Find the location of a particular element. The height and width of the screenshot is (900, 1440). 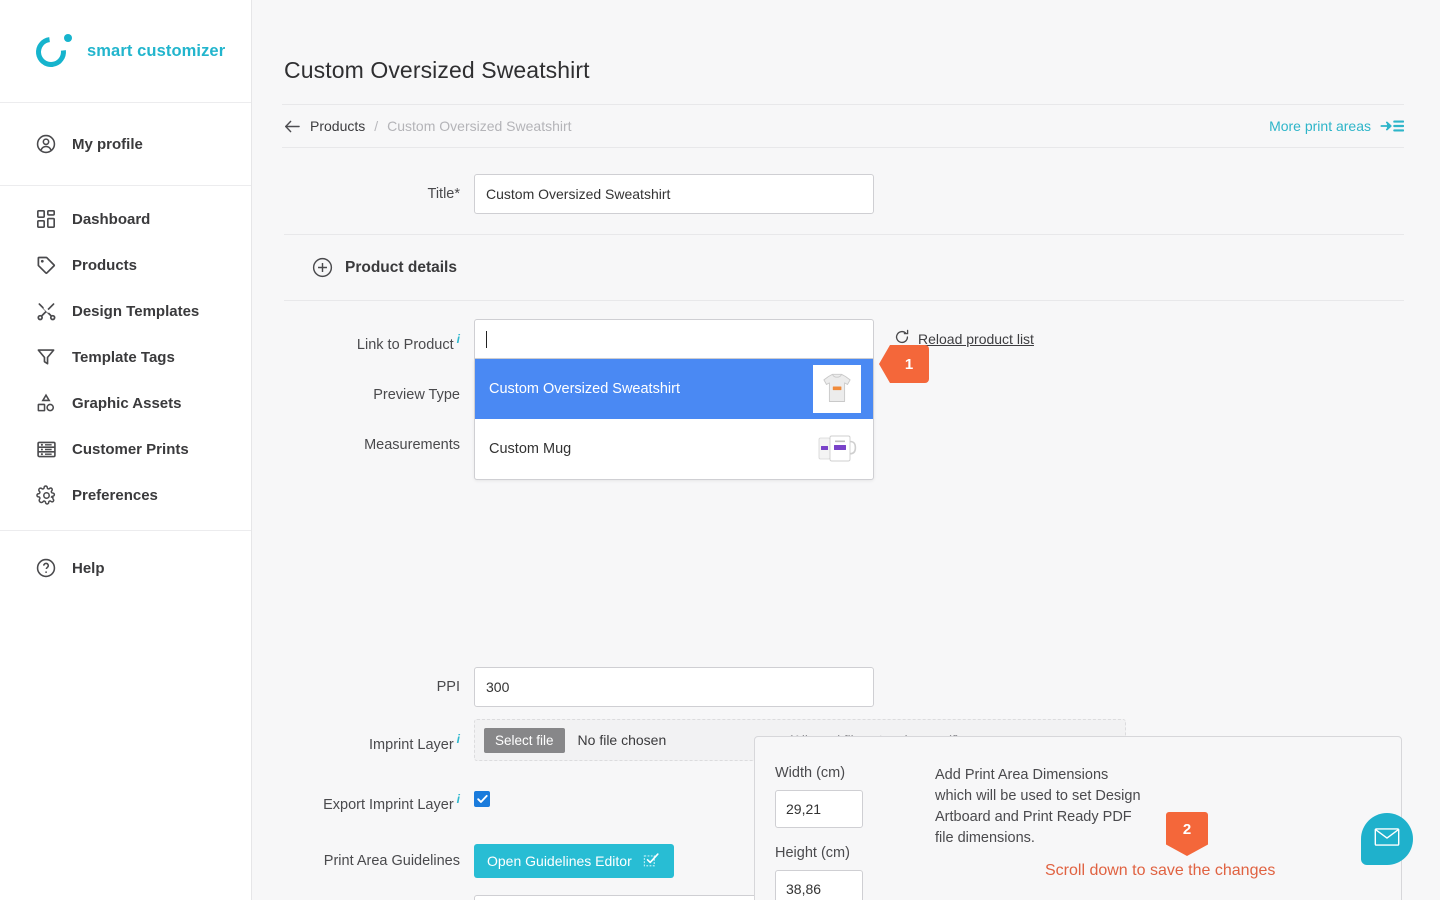

product-details-section-header: Product details is located at coordinates (844, 268).